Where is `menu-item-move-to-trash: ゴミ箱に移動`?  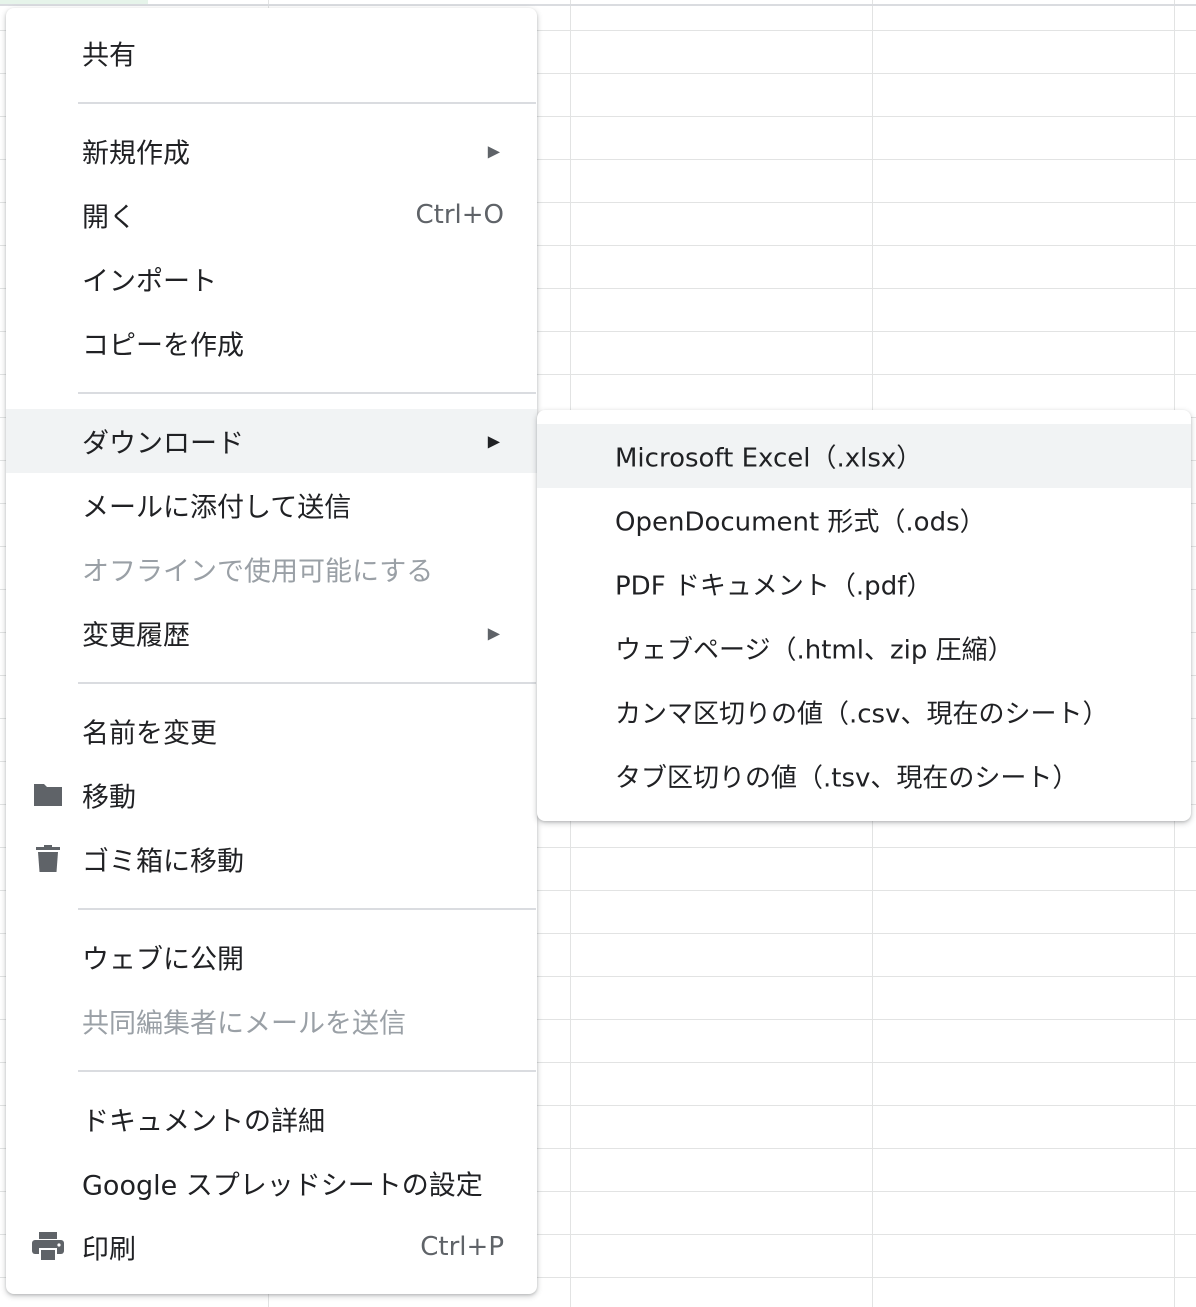 menu-item-move-to-trash: ゴミ箱に移動 is located at coordinates (271, 859).